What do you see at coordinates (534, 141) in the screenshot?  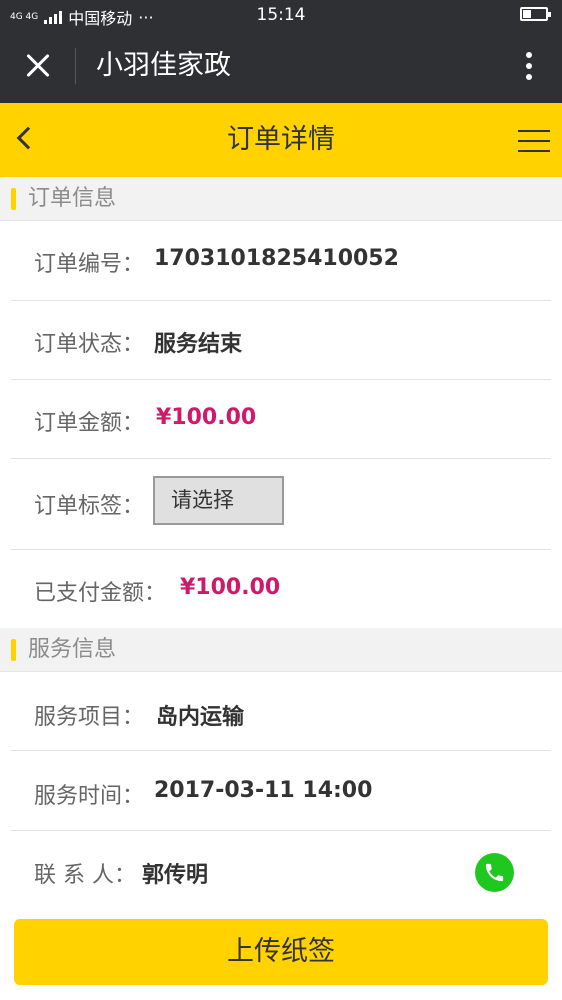 I see `hamburger-menu-icon` at bounding box center [534, 141].